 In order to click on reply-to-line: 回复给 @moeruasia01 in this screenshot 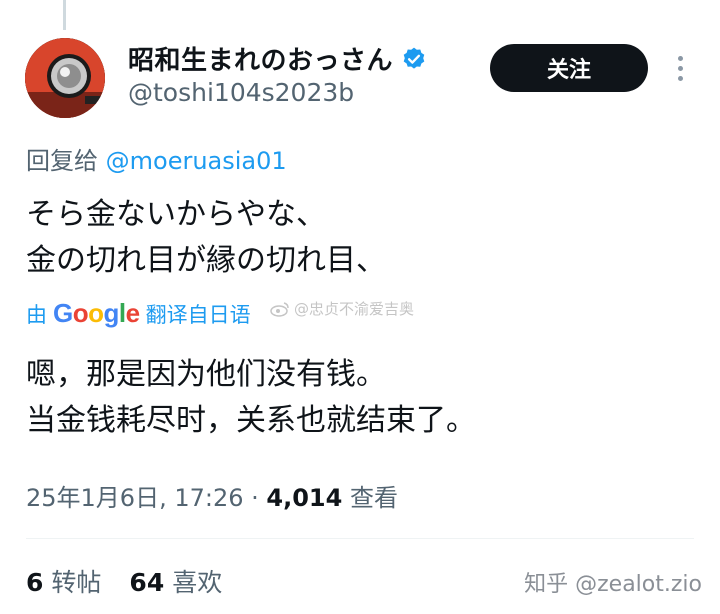, I will do `click(156, 158)`.